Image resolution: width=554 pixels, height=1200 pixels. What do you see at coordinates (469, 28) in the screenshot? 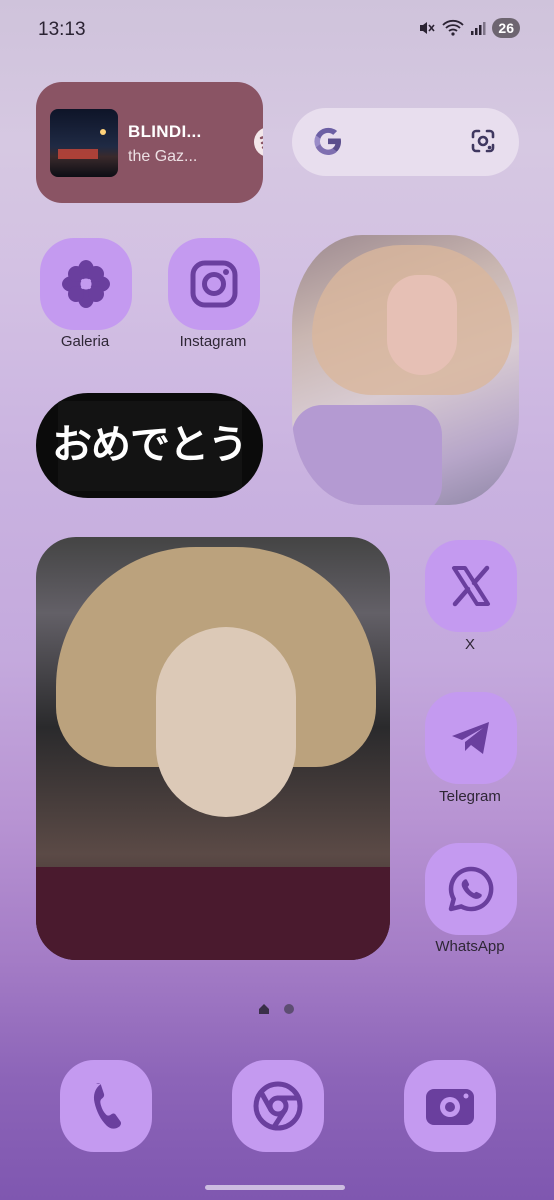
I see `status-icons: 26` at bounding box center [469, 28].